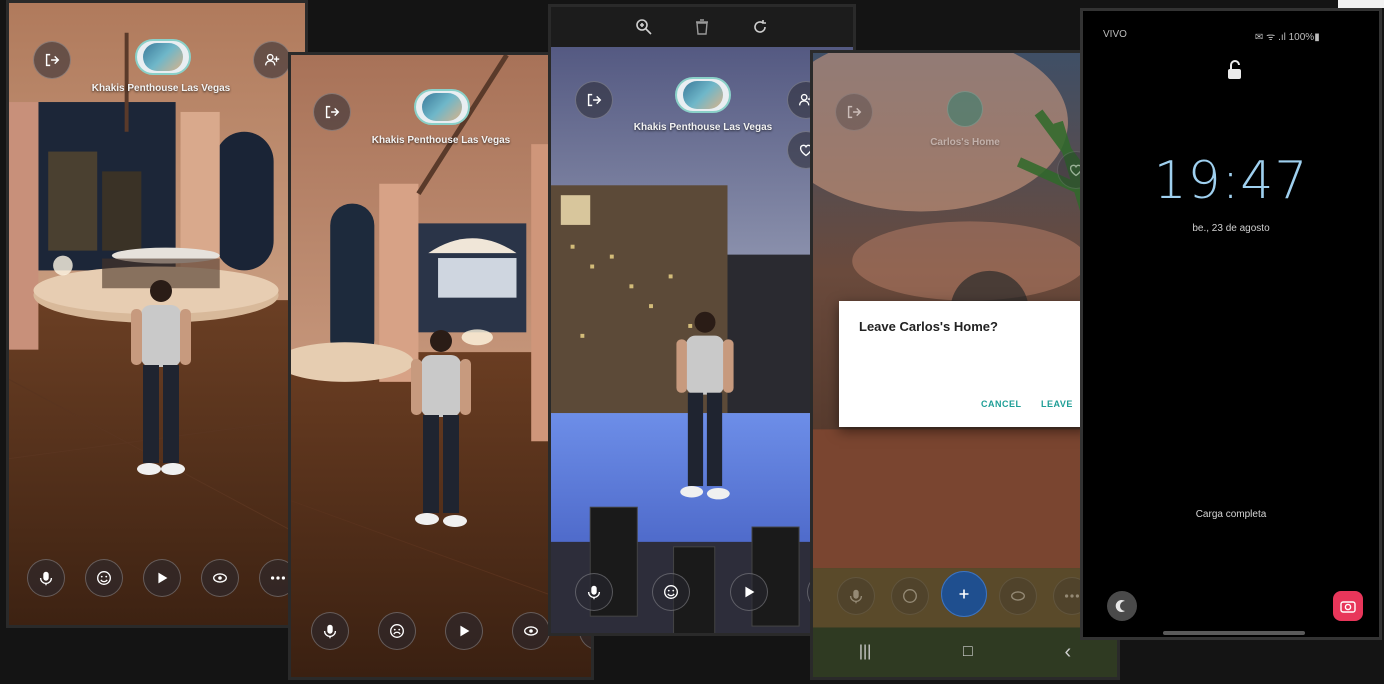  I want to click on dialog-title: Leave Carlos's Home?, so click(928, 326).